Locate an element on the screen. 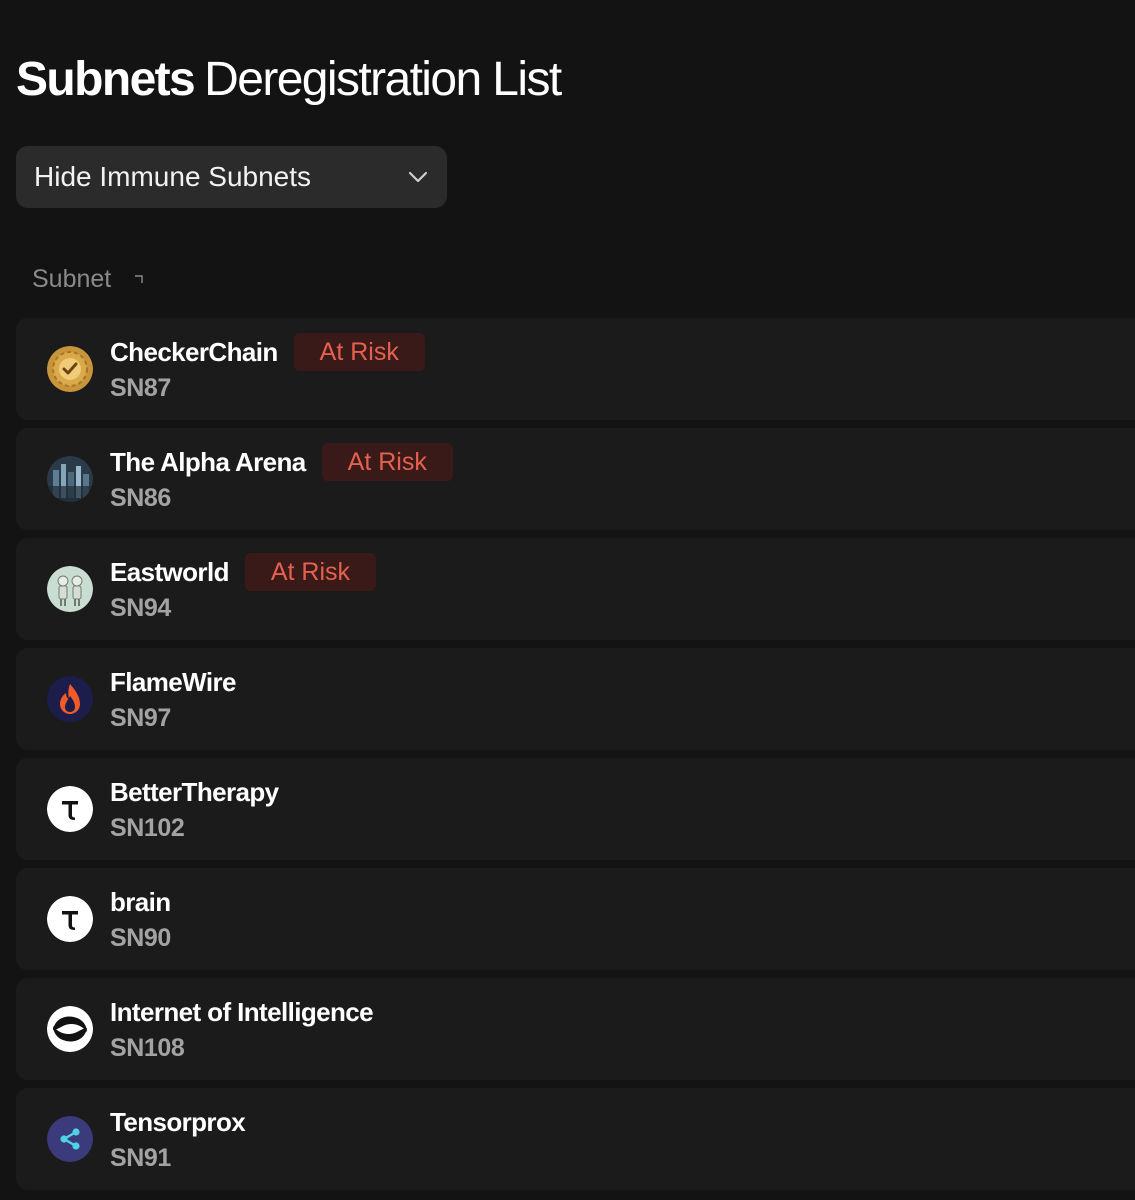 The width and height of the screenshot is (1135, 1200). gear-check-icon is located at coordinates (70, 369).